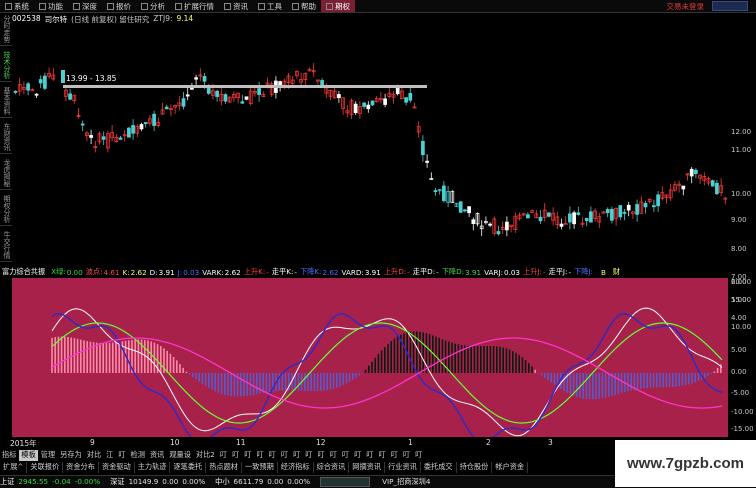  What do you see at coordinates (6, 209) in the screenshot?
I see `side-tab-5: 期权分析` at bounding box center [6, 209].